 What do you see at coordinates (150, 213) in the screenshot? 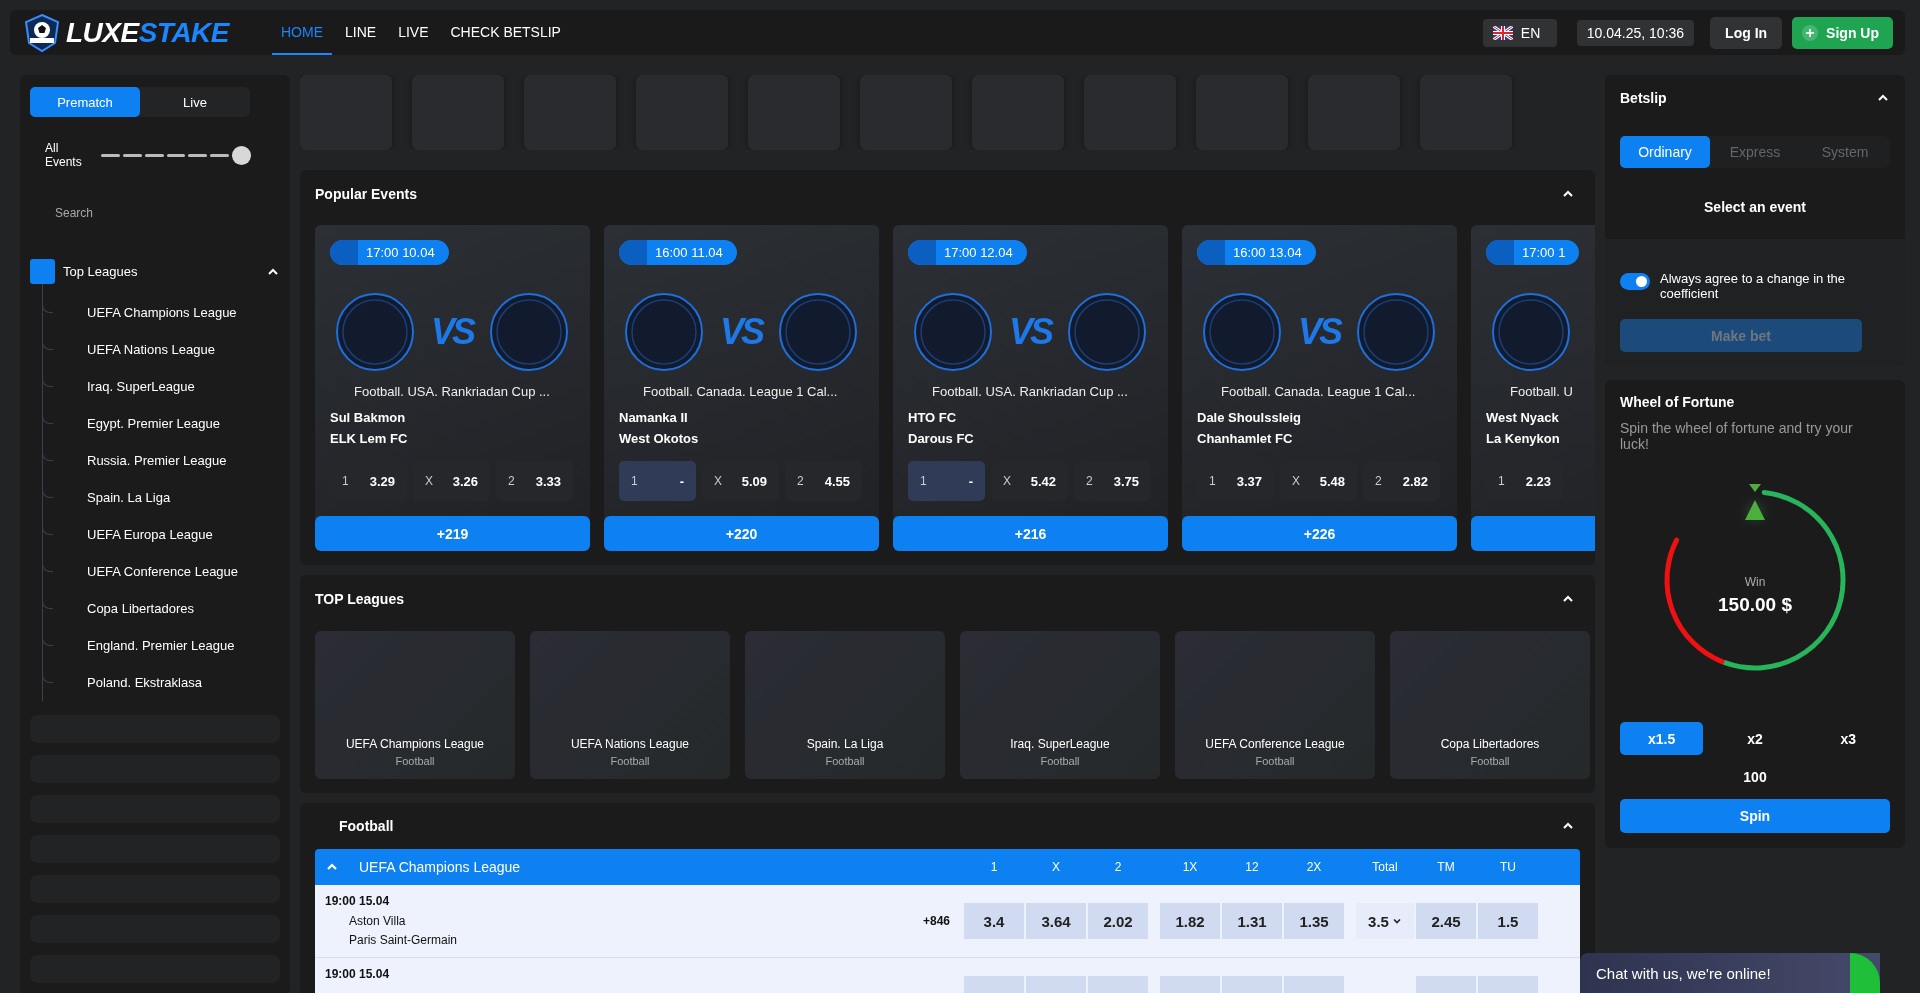
I see `search-field: Search` at bounding box center [150, 213].